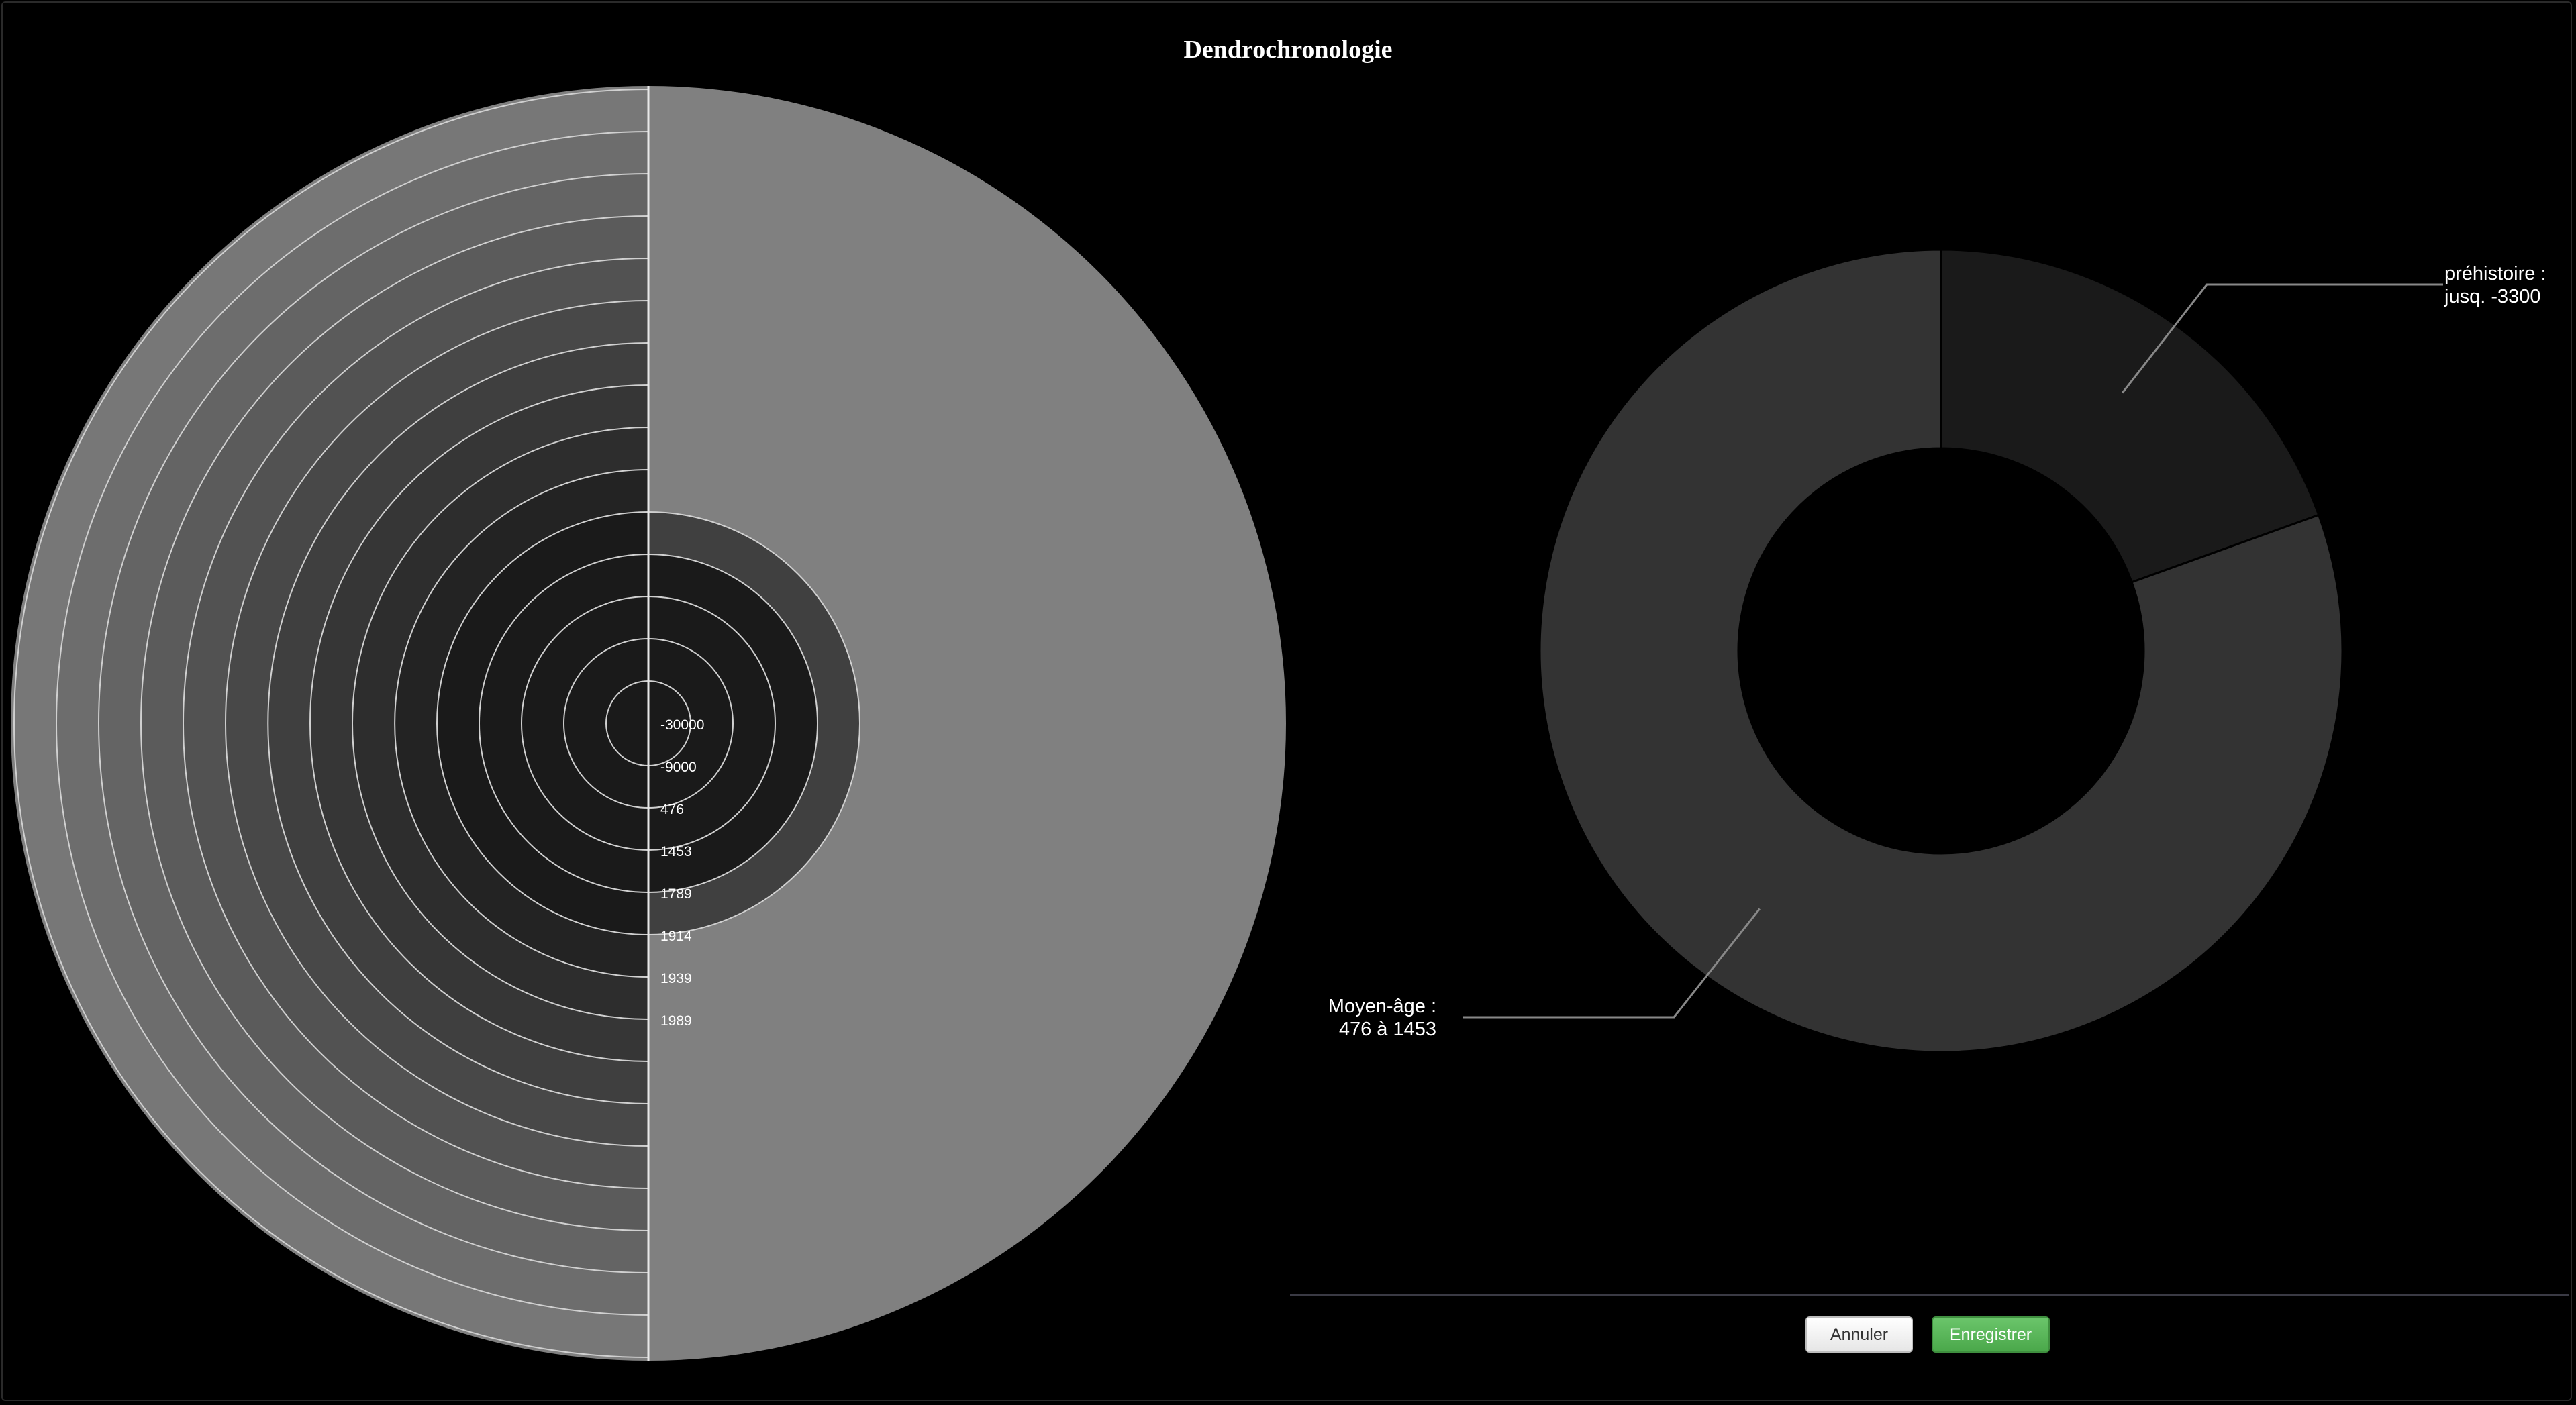 This screenshot has height=1405, width=2576. I want to click on footer-divider, so click(1929, 1295).